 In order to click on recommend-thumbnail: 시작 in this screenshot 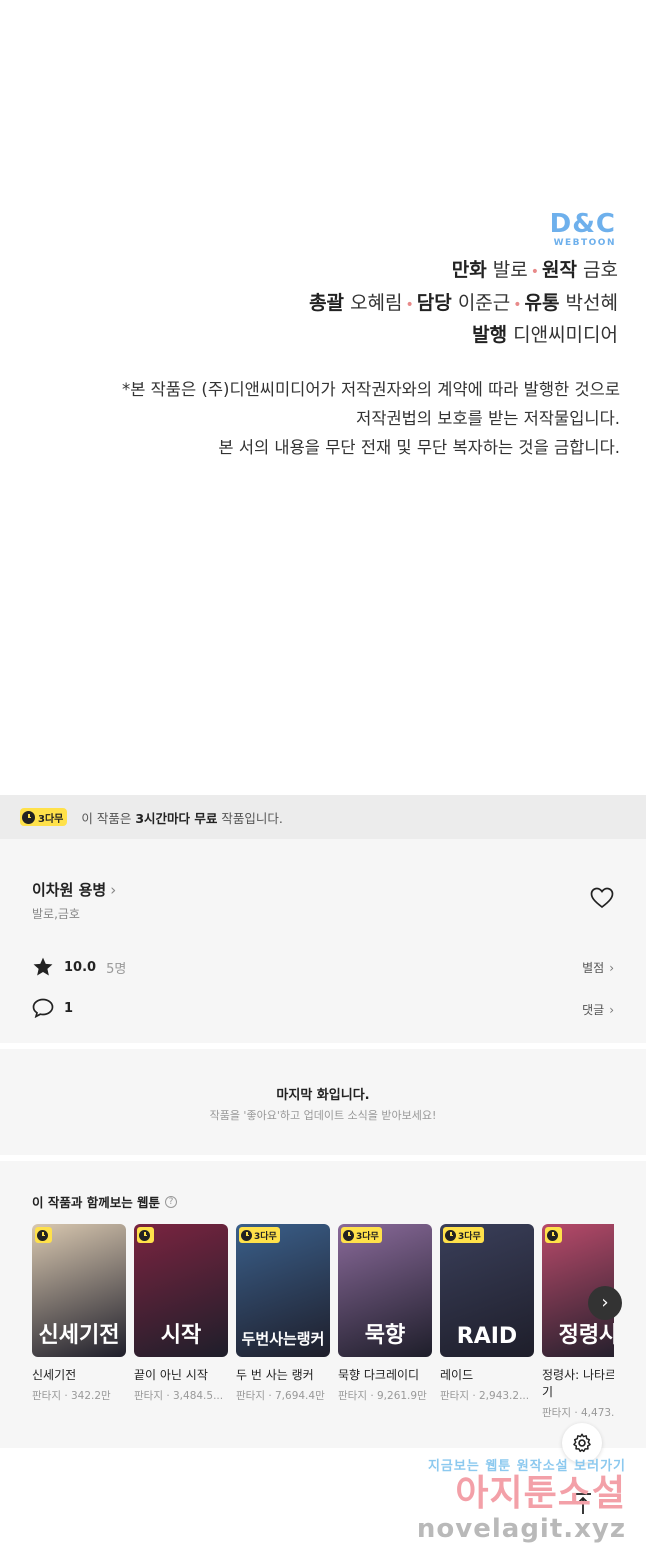, I will do `click(181, 1290)`.